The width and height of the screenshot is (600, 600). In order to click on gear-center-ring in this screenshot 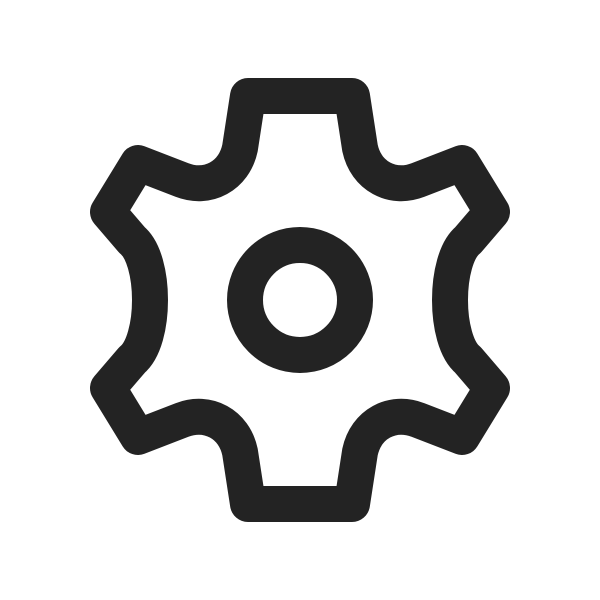, I will do `click(300, 300)`.